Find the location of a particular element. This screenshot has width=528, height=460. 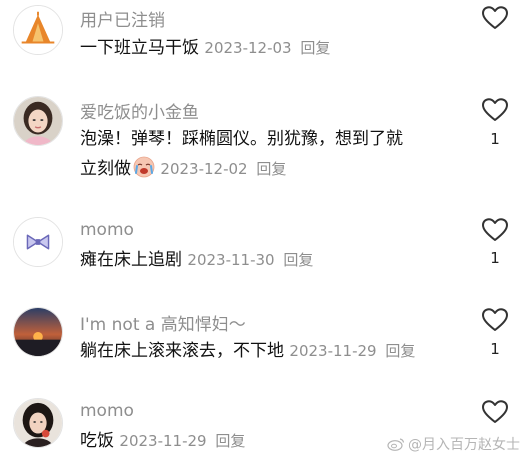

comment-text: 一下班立马干饭 is located at coordinates (139, 48).